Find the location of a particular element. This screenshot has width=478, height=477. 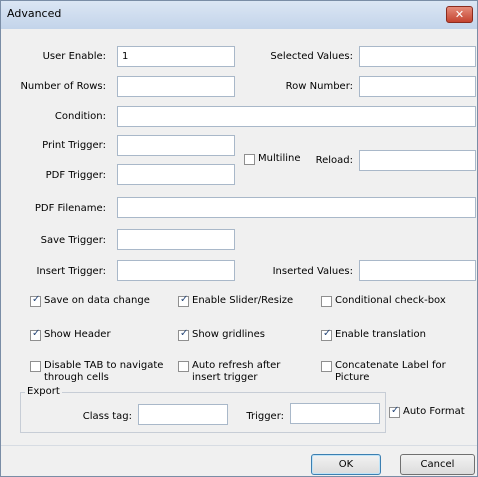

inserted-values-label: Inserted Values: is located at coordinates (312, 271).